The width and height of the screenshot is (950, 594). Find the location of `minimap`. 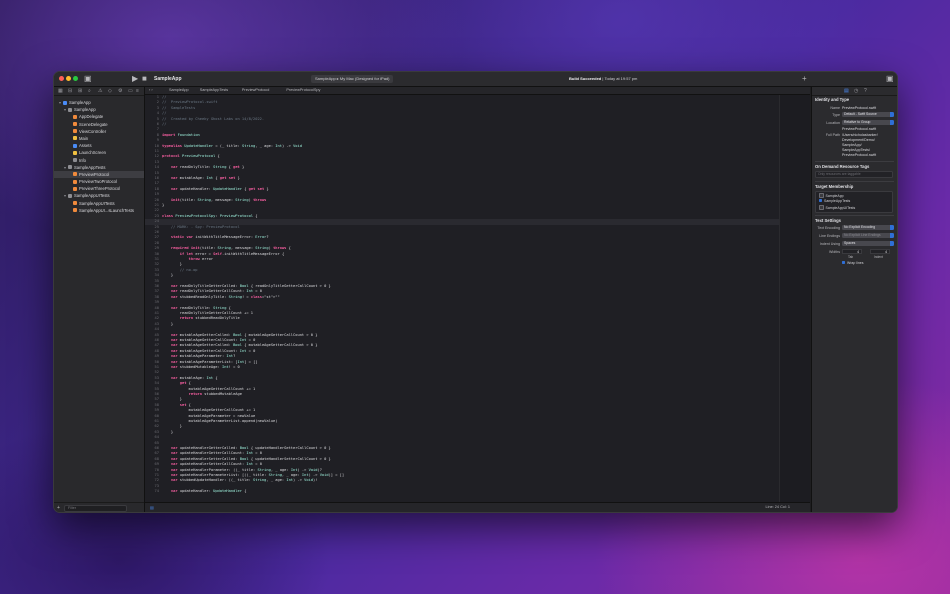

minimap is located at coordinates (794, 299).